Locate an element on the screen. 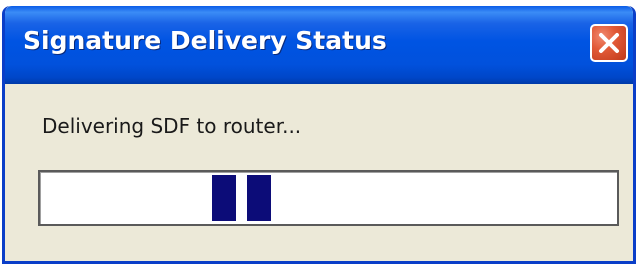 This screenshot has width=638, height=265. window-title: Signature Delivery Status is located at coordinates (205, 40).